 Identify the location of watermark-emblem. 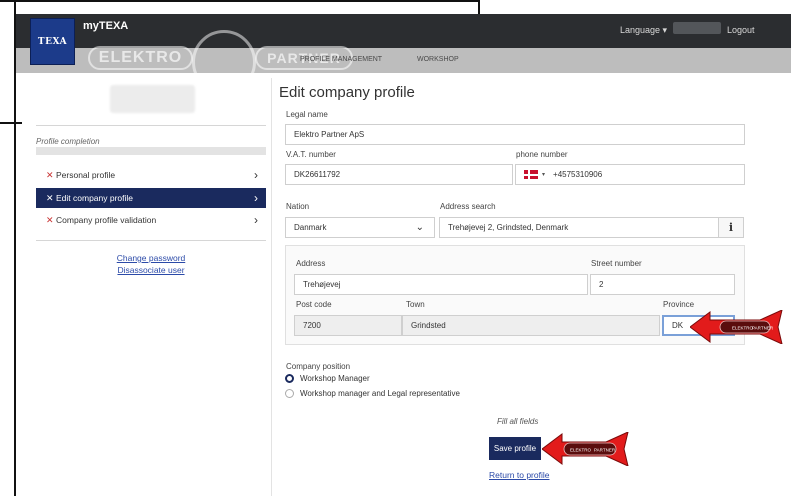
(224, 62).